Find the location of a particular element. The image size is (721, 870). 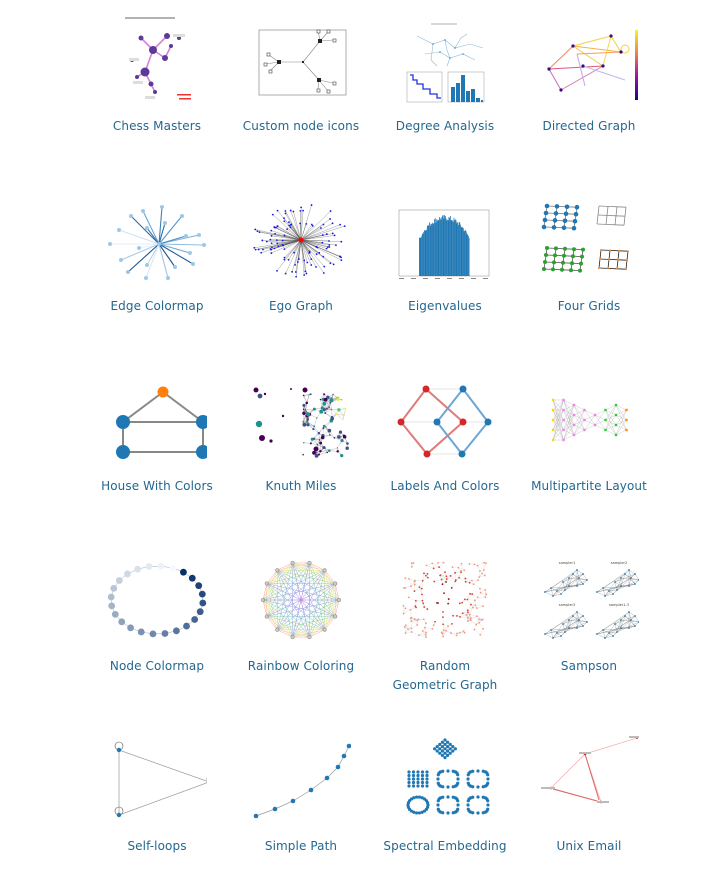

gallery-item-self-loops: Self-loops is located at coordinates (157, 795).